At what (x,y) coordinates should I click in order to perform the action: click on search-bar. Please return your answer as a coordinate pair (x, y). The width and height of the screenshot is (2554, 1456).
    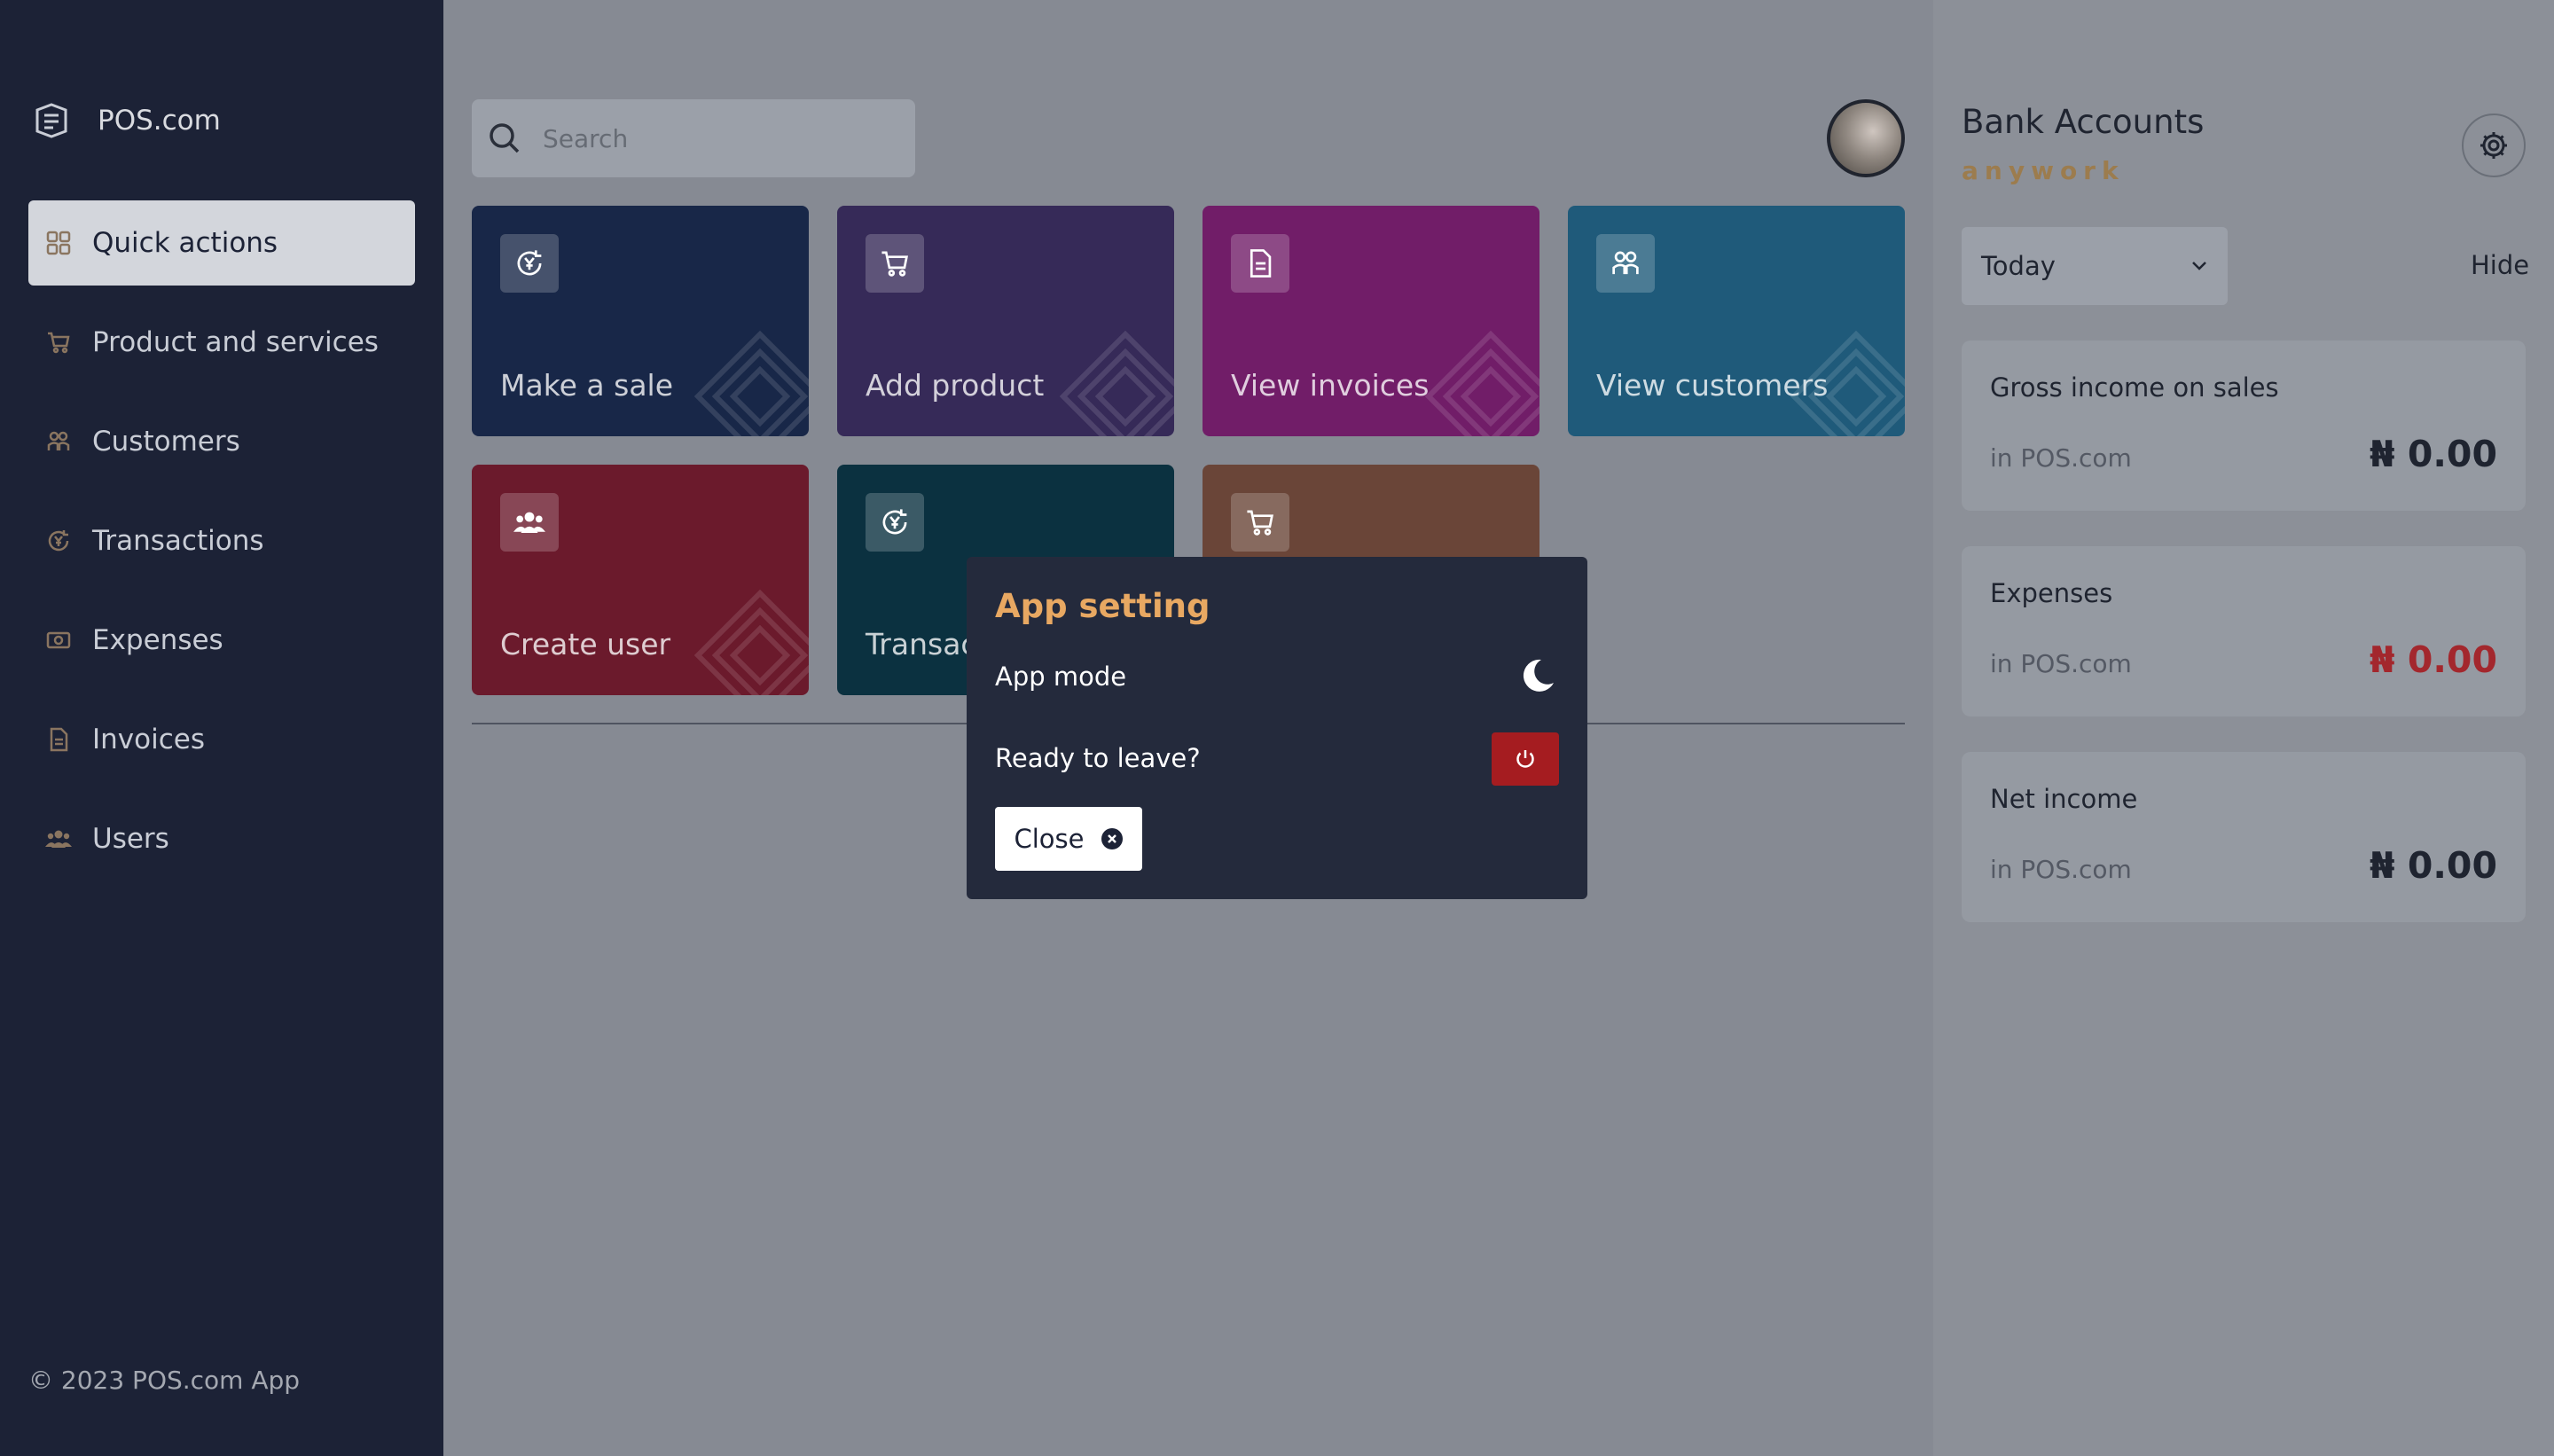
    Looking at the image, I should click on (693, 138).